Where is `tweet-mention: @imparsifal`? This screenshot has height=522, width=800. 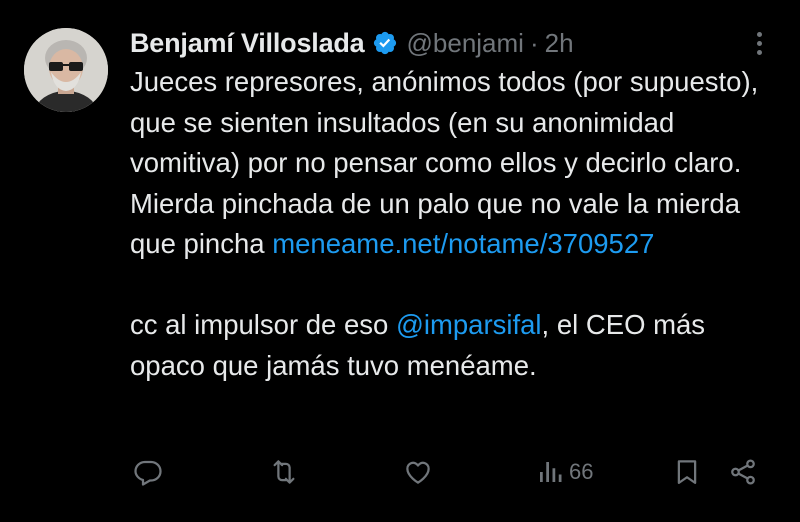 tweet-mention: @imparsifal is located at coordinates (469, 324).